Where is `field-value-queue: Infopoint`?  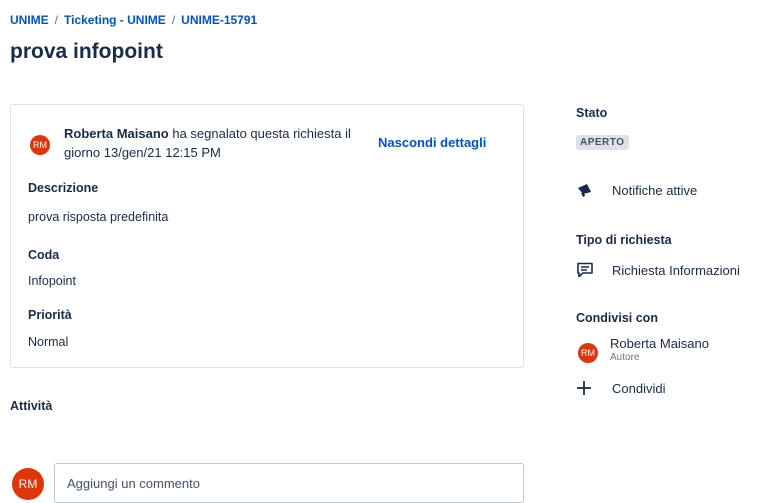 field-value-queue: Infopoint is located at coordinates (52, 281).